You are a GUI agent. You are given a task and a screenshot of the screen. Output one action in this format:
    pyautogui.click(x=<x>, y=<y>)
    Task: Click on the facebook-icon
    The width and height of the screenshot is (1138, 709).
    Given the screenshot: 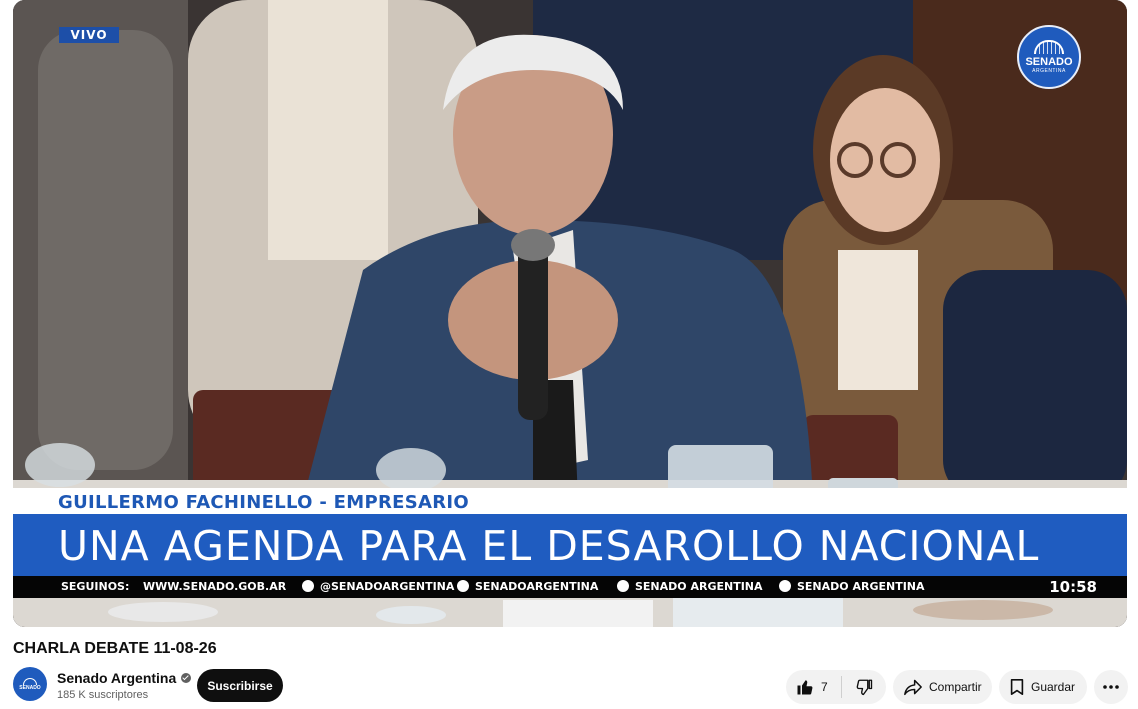 What is the action you would take?
    pyautogui.click(x=623, y=586)
    